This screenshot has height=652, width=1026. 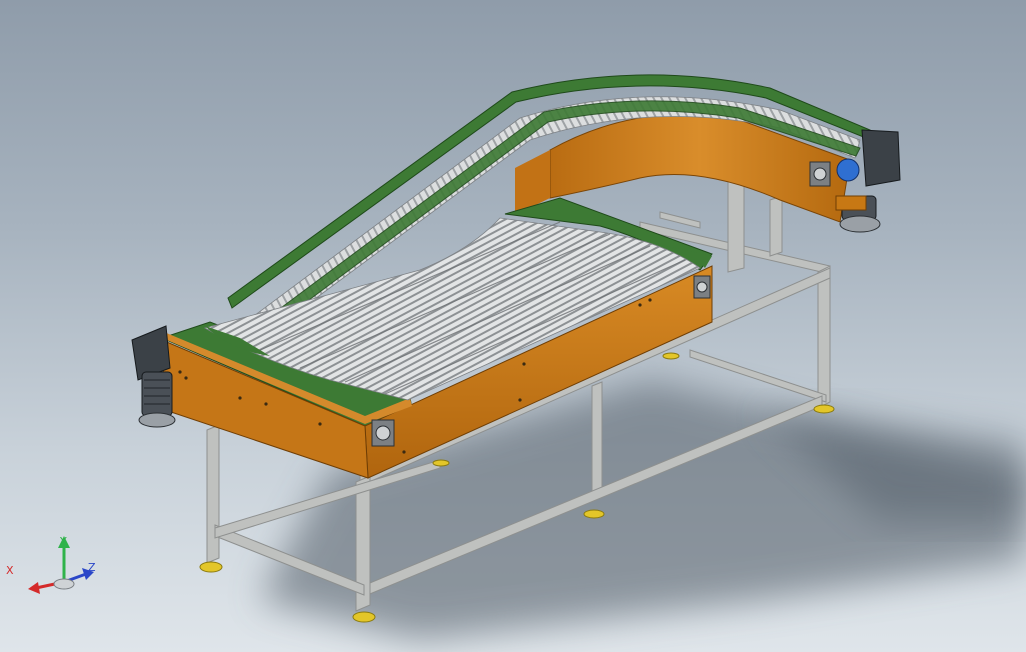 What do you see at coordinates (92, 567) in the screenshot?
I see `z-axis-label: Z` at bounding box center [92, 567].